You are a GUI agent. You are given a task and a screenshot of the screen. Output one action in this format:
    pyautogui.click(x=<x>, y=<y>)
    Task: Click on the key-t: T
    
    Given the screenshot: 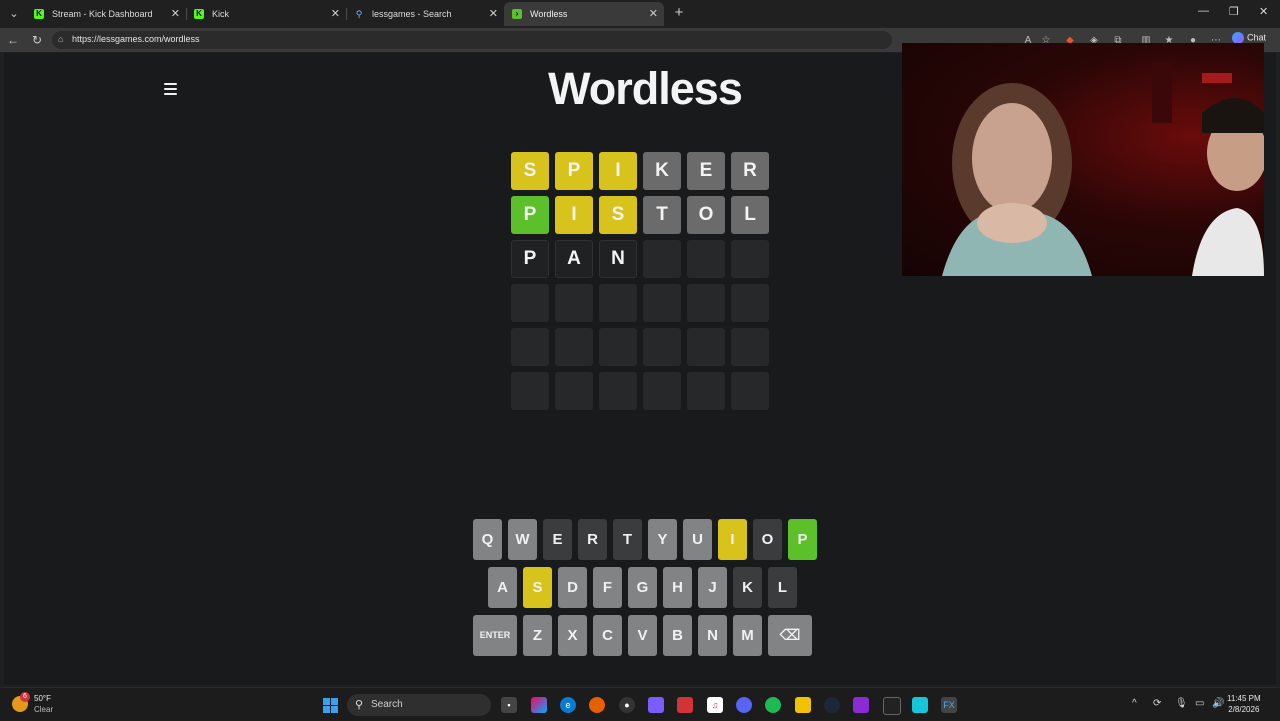 What is the action you would take?
    pyautogui.click(x=627, y=539)
    